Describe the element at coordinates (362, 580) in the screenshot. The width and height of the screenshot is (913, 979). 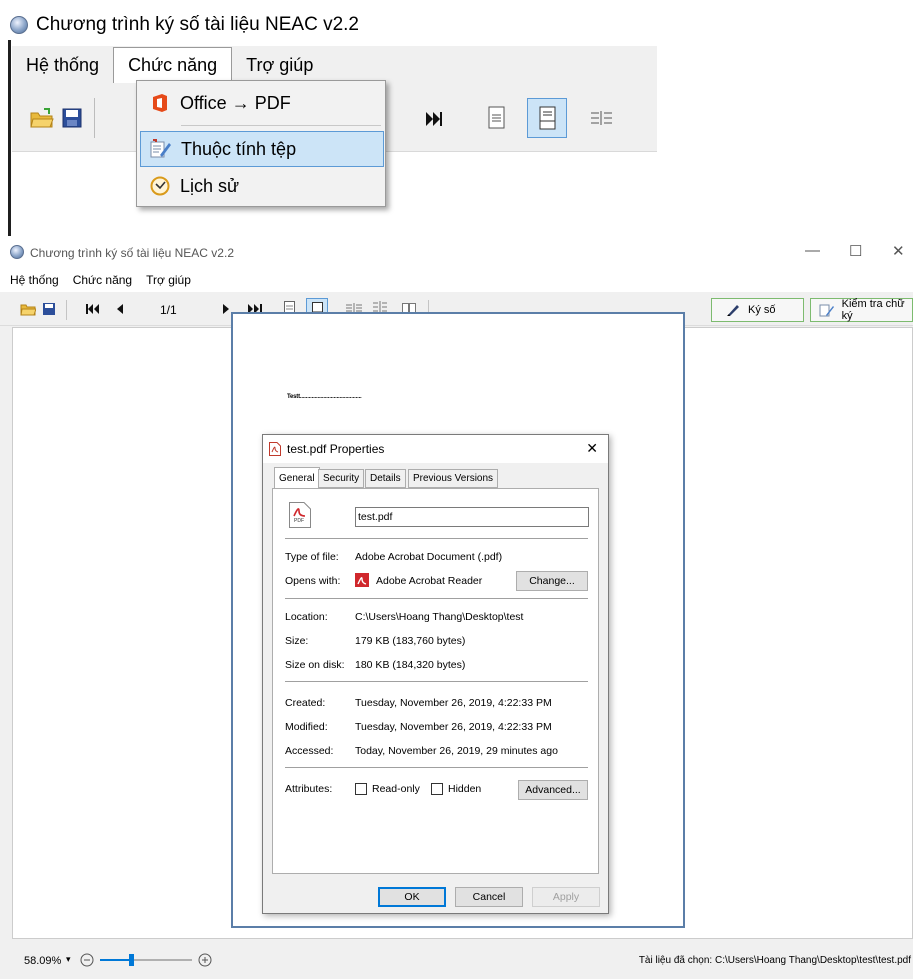
I see `acrobat-icon` at that location.